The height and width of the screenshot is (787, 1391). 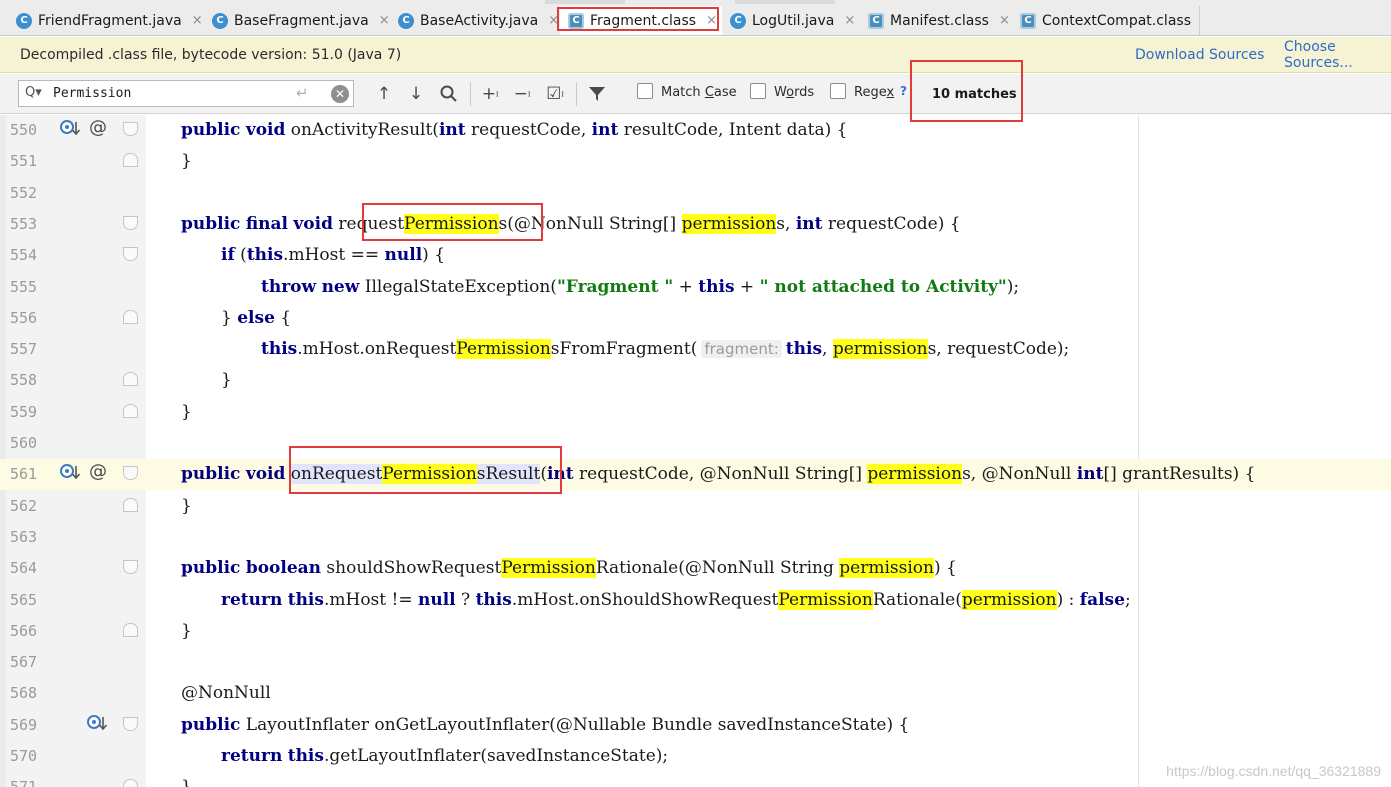 I want to click on line-number: 561, so click(x=31, y=474).